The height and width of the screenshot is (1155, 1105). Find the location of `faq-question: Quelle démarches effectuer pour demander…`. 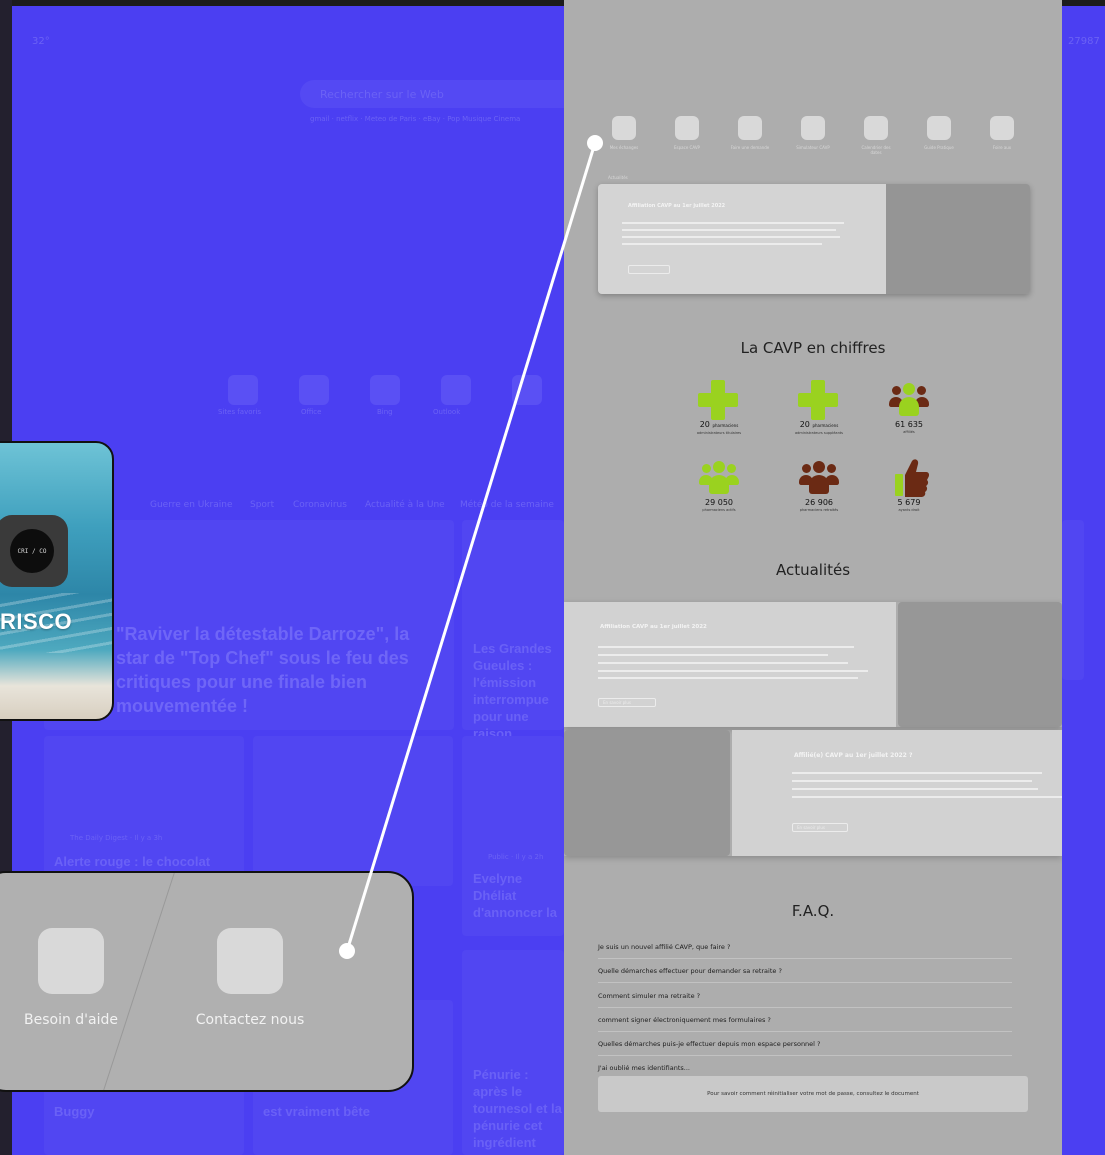

faq-question: Quelle démarches effectuer pour demander… is located at coordinates (803, 971).